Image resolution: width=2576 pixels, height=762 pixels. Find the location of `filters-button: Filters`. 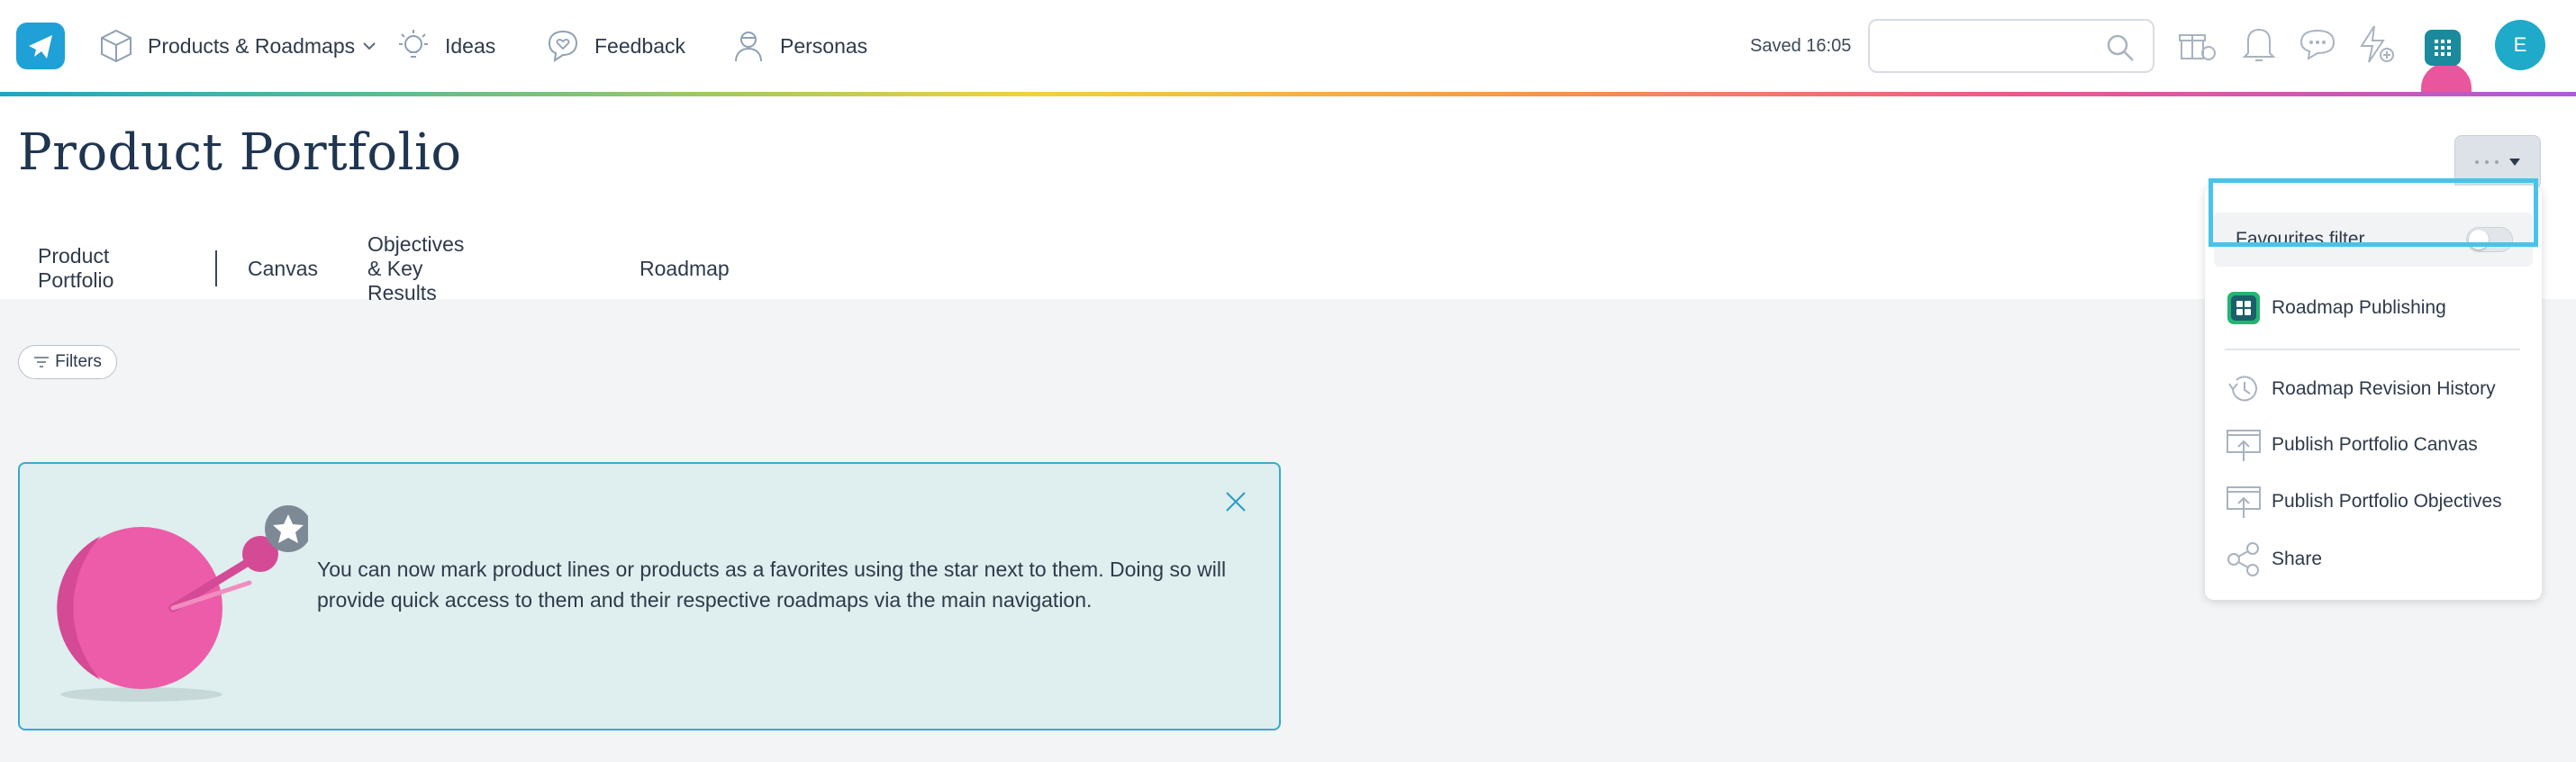

filters-button: Filters is located at coordinates (67, 362).